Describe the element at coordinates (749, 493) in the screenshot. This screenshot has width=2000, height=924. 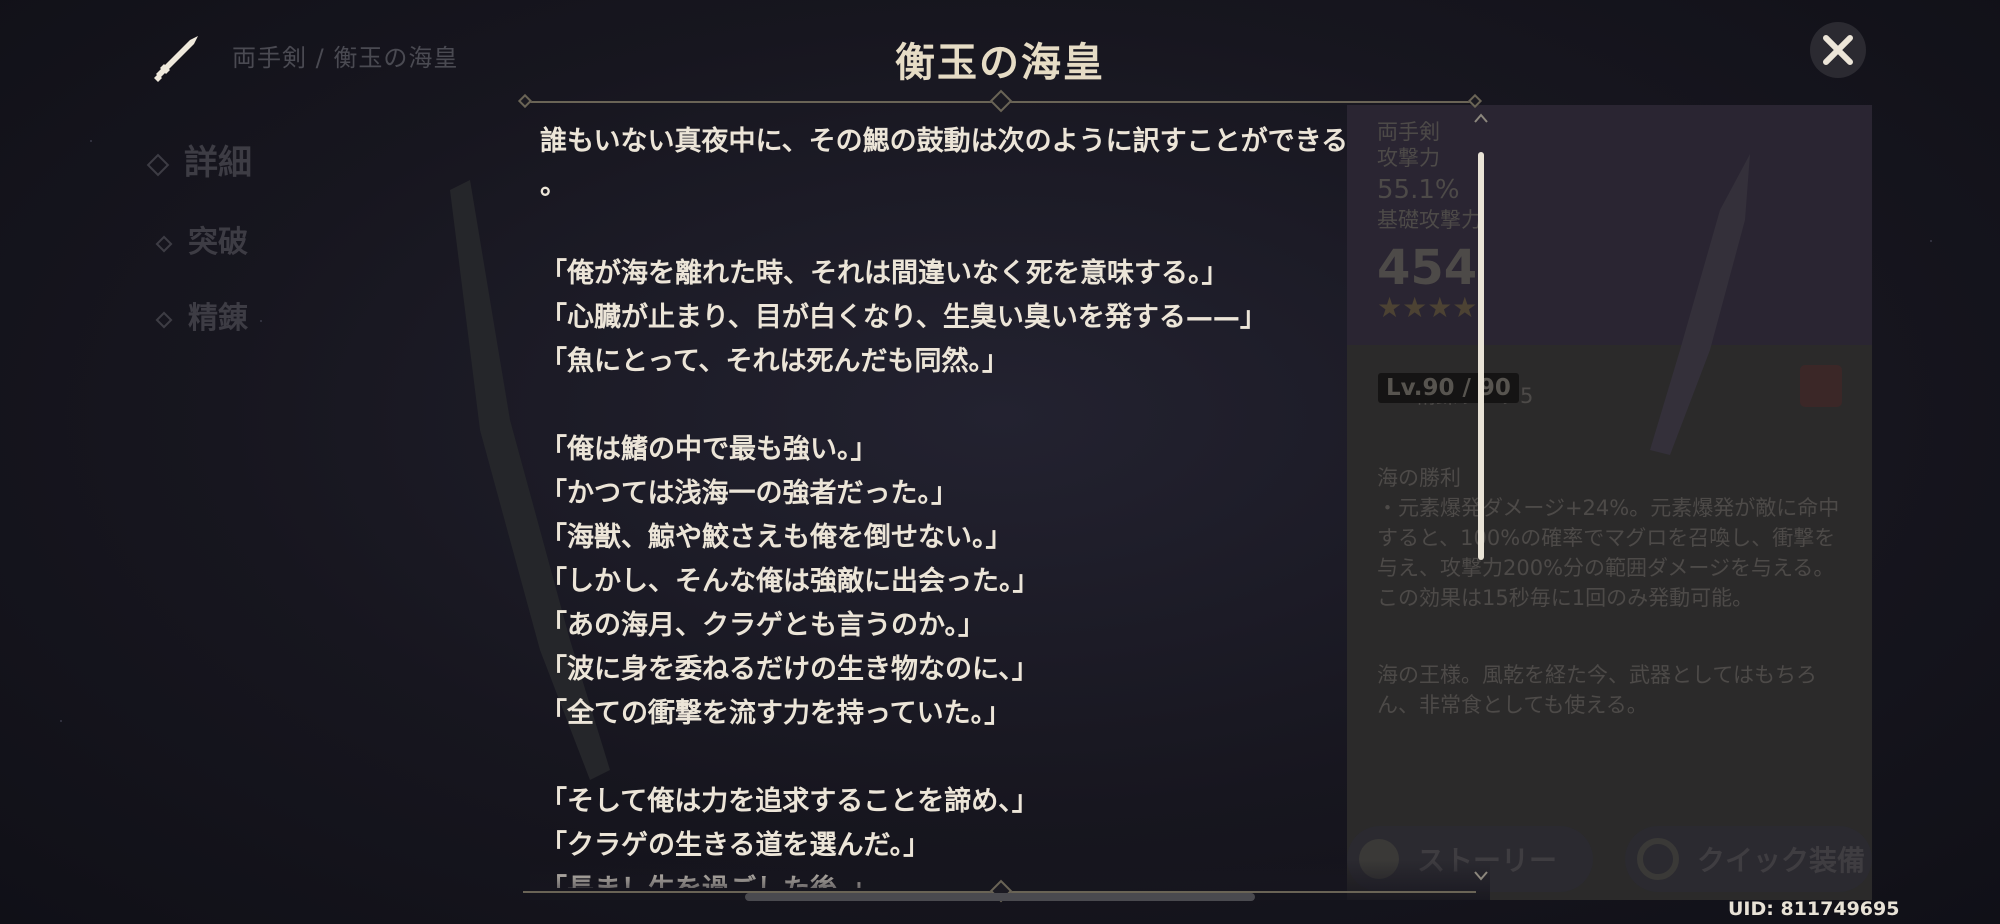
I see `story-line: 「かつては浅海一の強者だった。」` at that location.